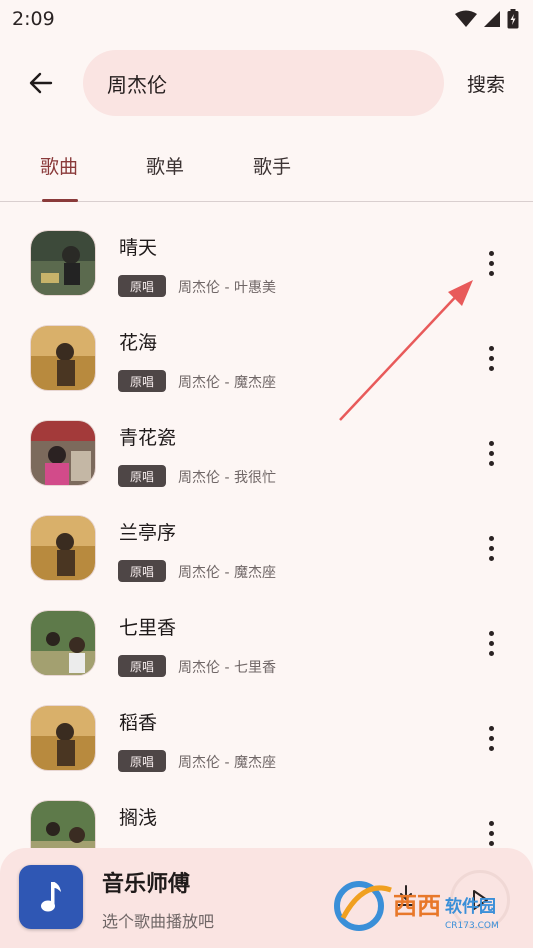 This screenshot has width=533, height=948. Describe the element at coordinates (466, 18) in the screenshot. I see `wifi-icon` at that location.